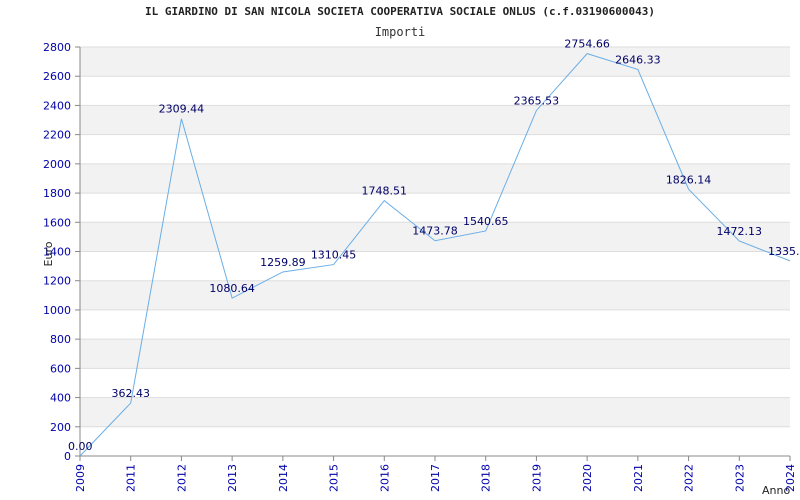 This screenshot has width=800, height=500. What do you see at coordinates (587, 44) in the screenshot?
I see `data-label: 2754.66` at bounding box center [587, 44].